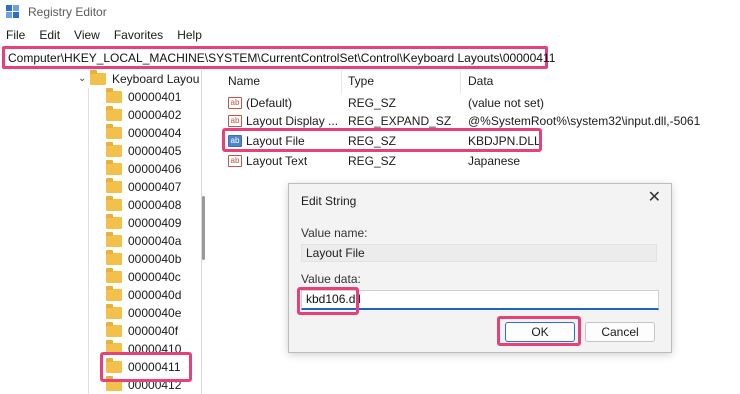 Image resolution: width=740 pixels, height=394 pixels. What do you see at coordinates (156, 79) in the screenshot?
I see `tree-item-label: Keyboard Layou` at bounding box center [156, 79].